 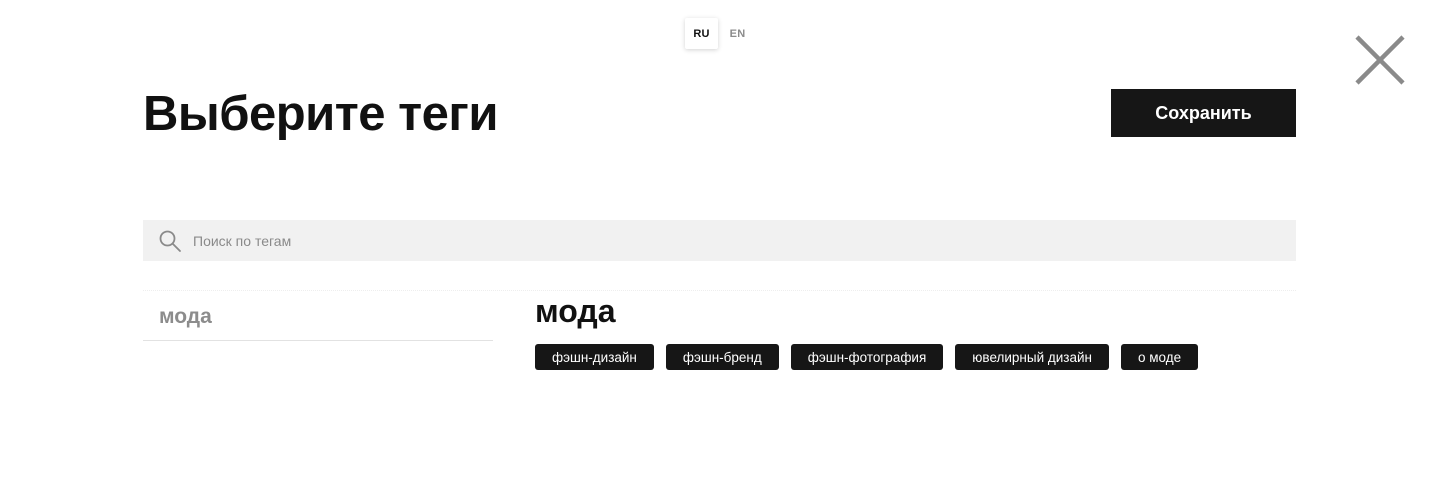 I want to click on lang-en-button: EN, so click(x=737, y=33).